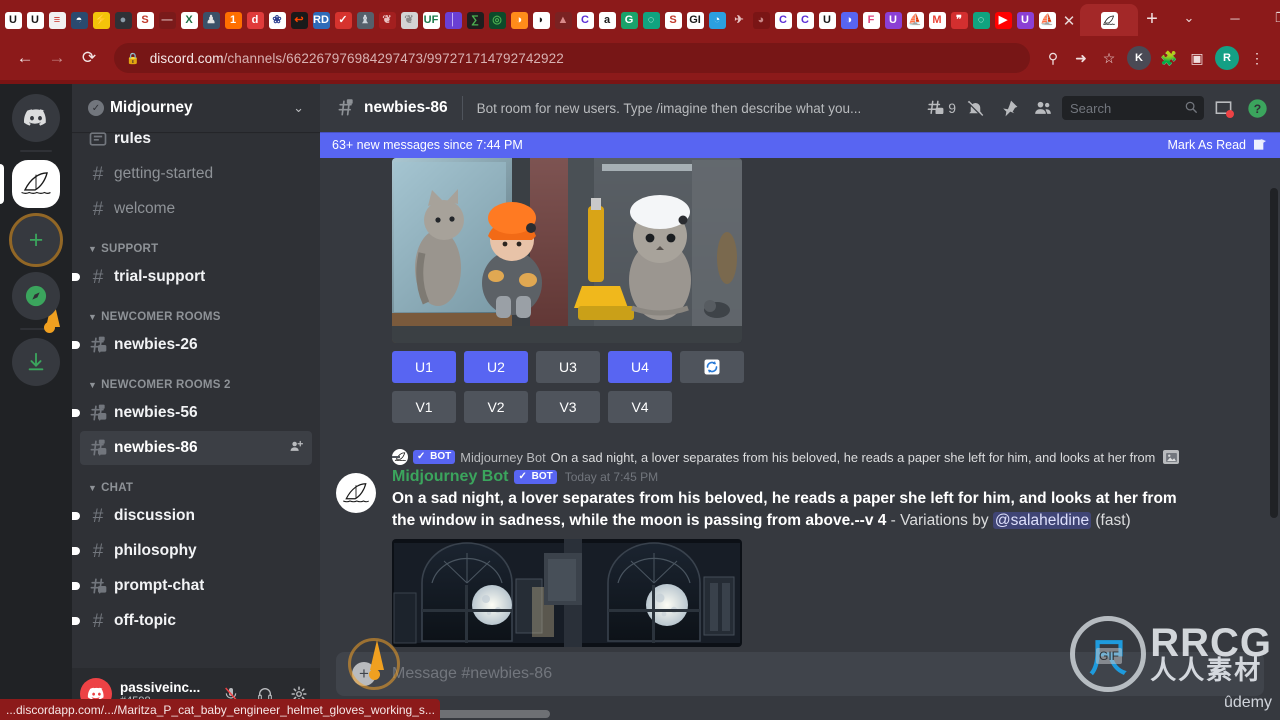  Describe the element at coordinates (1109, 58) in the screenshot. I see `bookmark-star-icon: ☆` at that location.